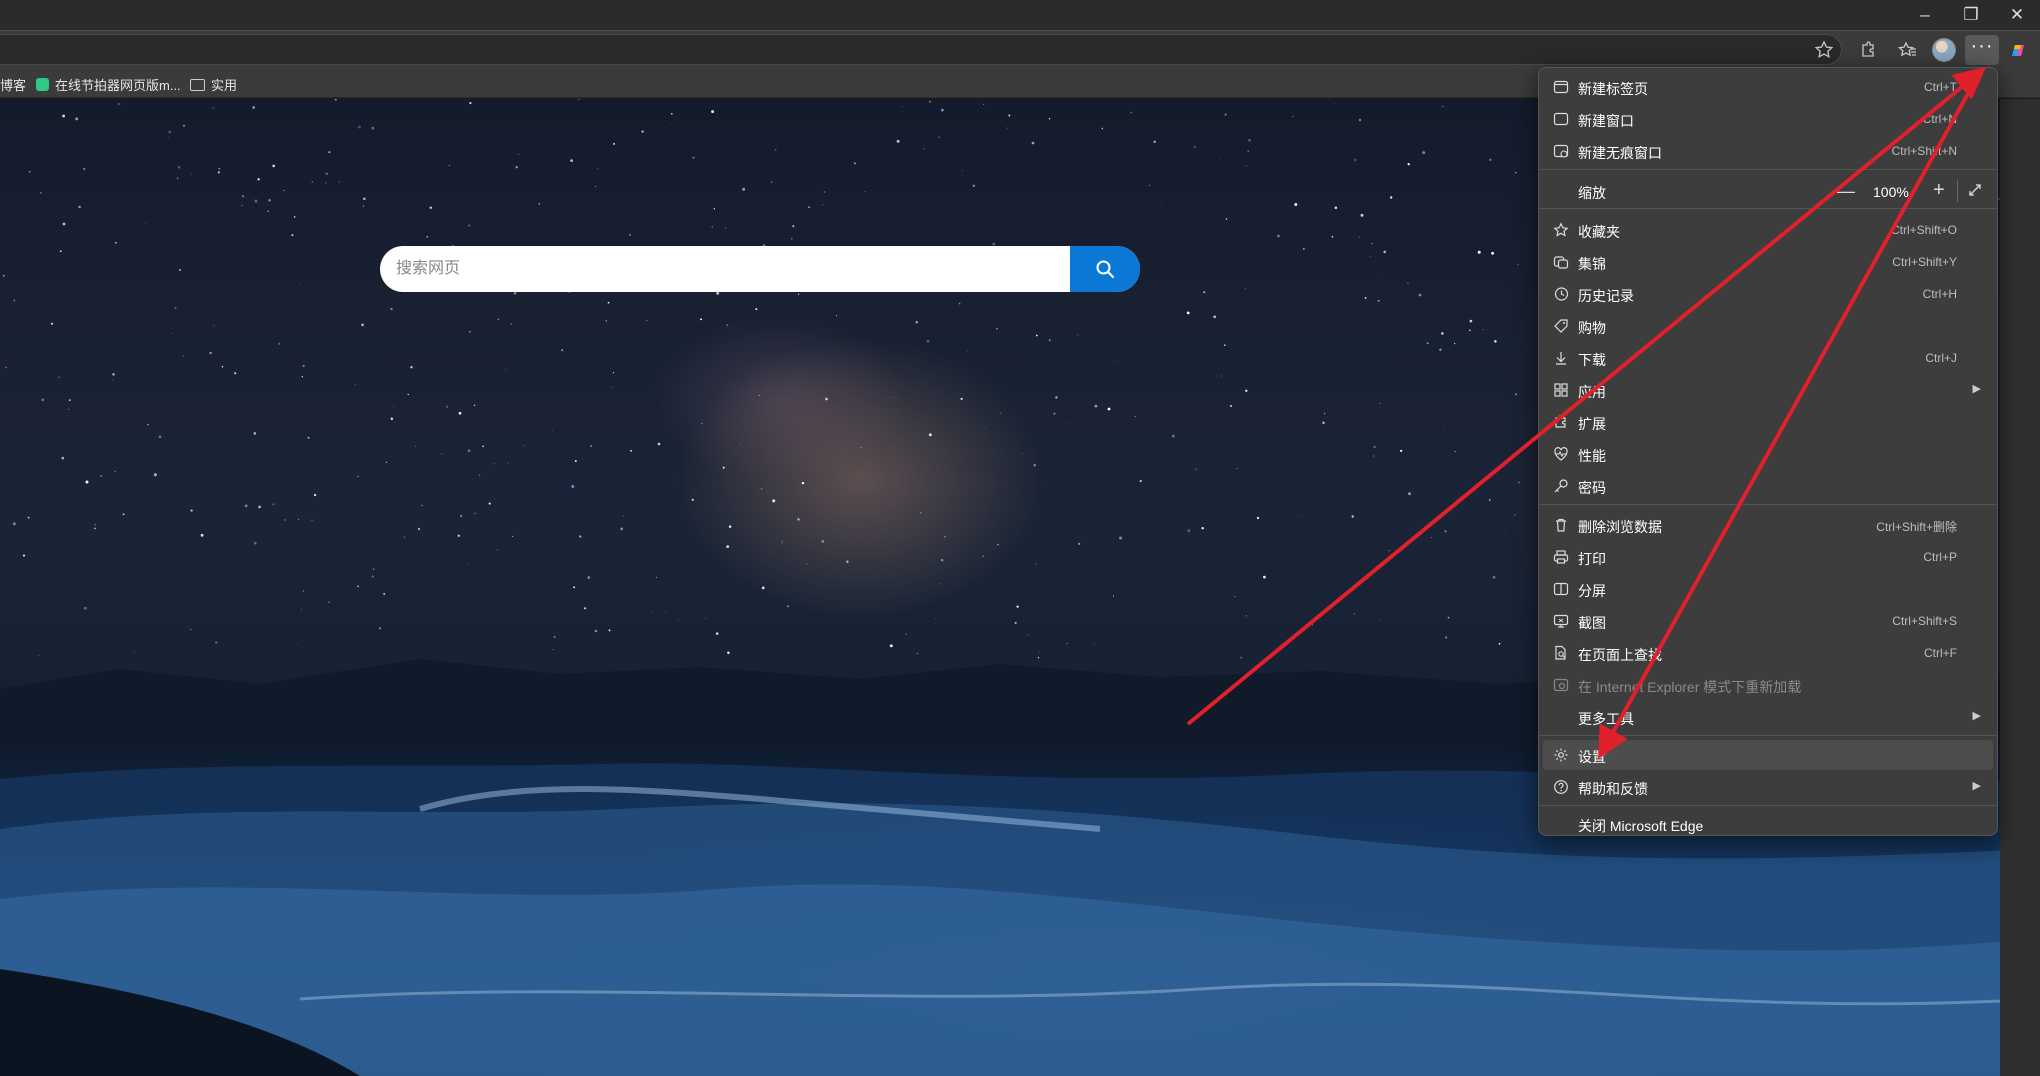 The width and height of the screenshot is (2040, 1076). Describe the element at coordinates (921, 49) in the screenshot. I see `address-bar` at that location.